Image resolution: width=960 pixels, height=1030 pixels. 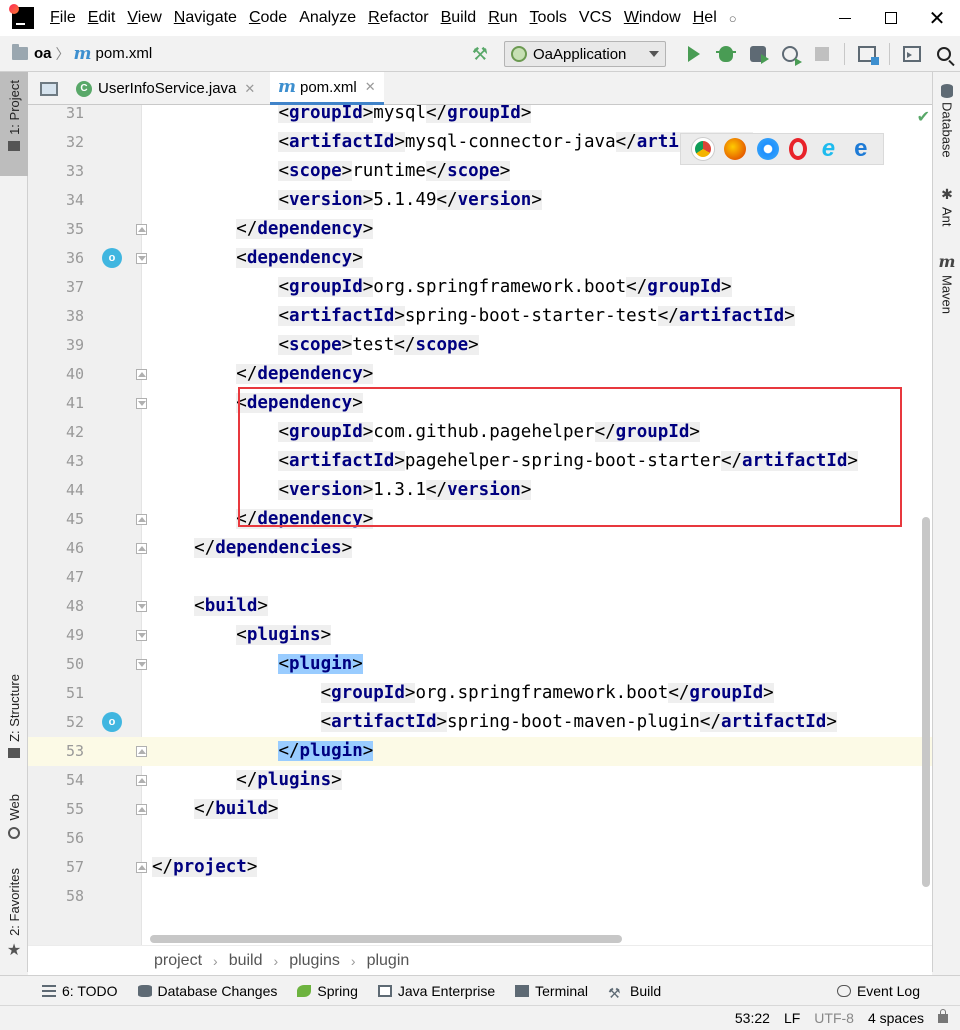 What do you see at coordinates (388, 961) in the screenshot?
I see `breadcrumb-item-plugin: plugin` at bounding box center [388, 961].